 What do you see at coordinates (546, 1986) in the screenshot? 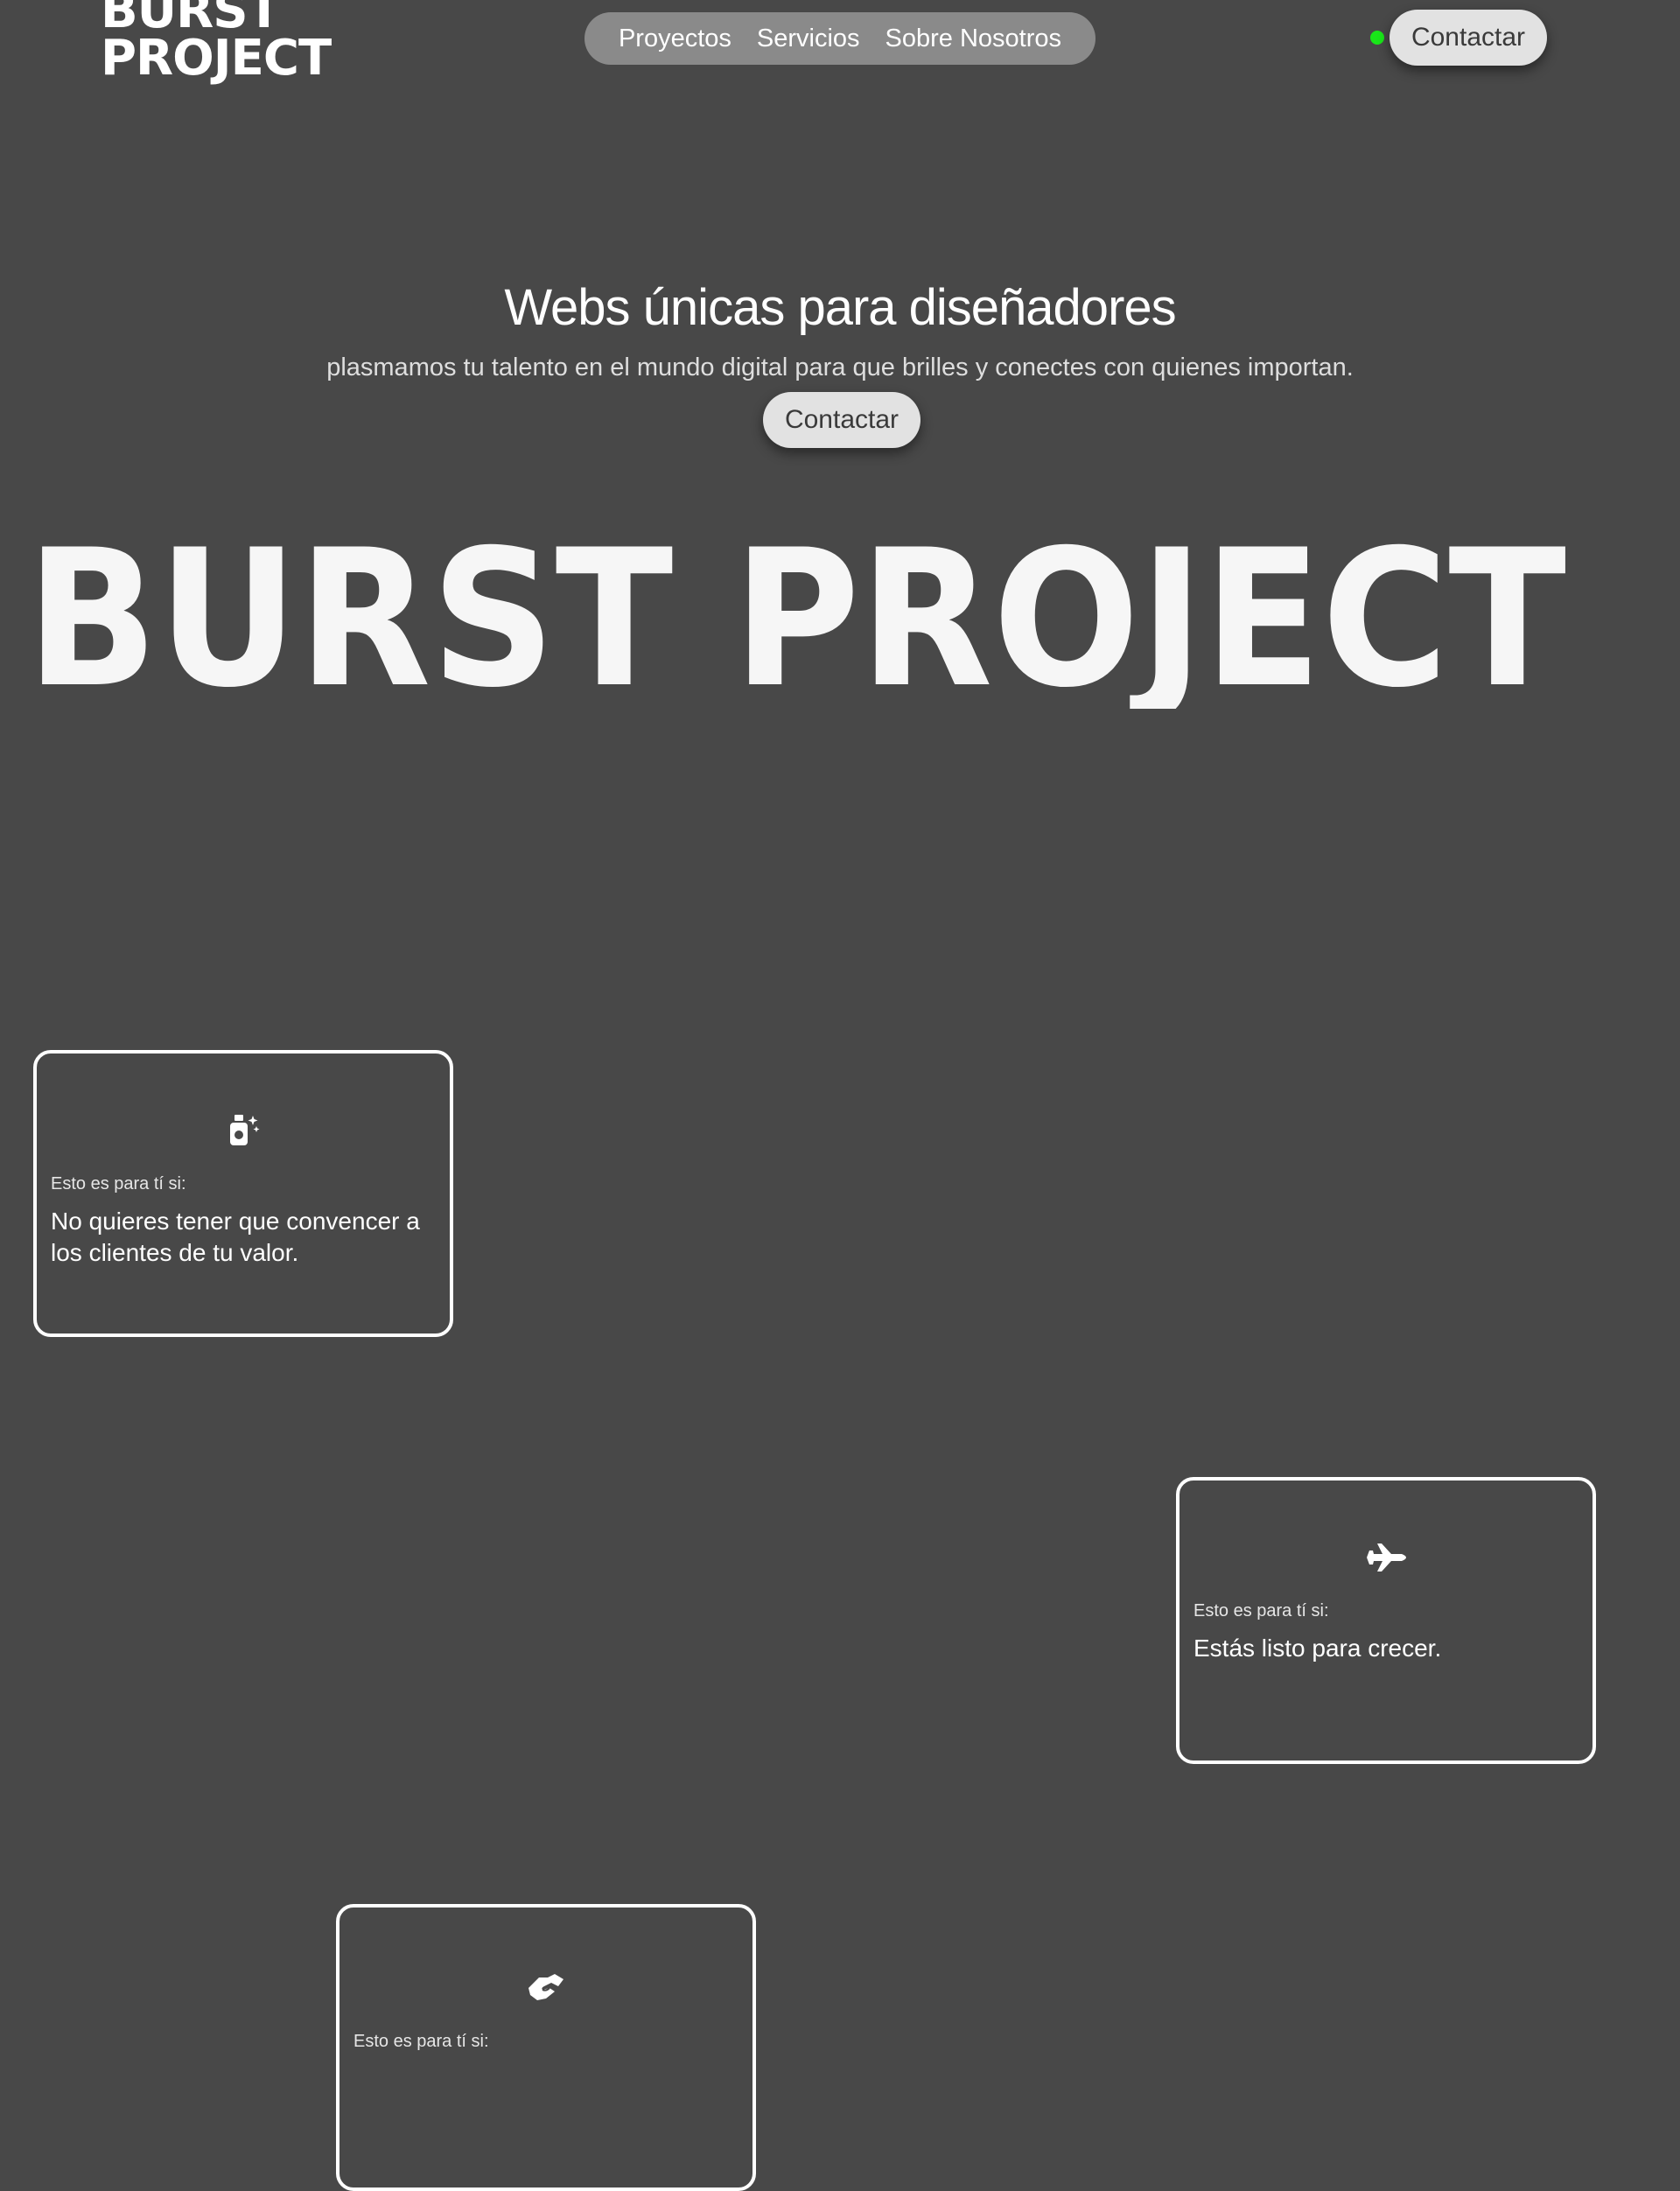
I see `handshake-icon` at bounding box center [546, 1986].